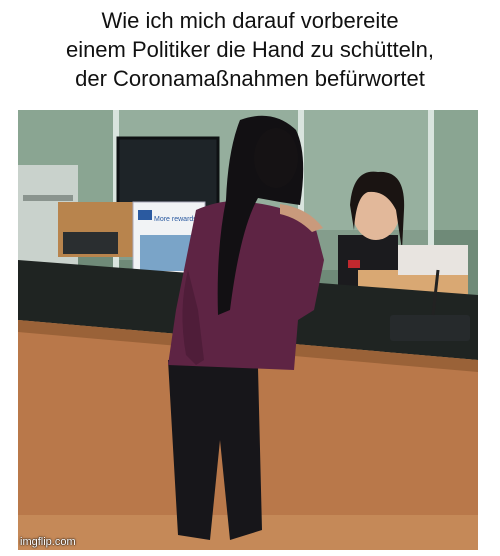  Describe the element at coordinates (48, 542) in the screenshot. I see `imgflip-watermark: imgflip.com` at that location.